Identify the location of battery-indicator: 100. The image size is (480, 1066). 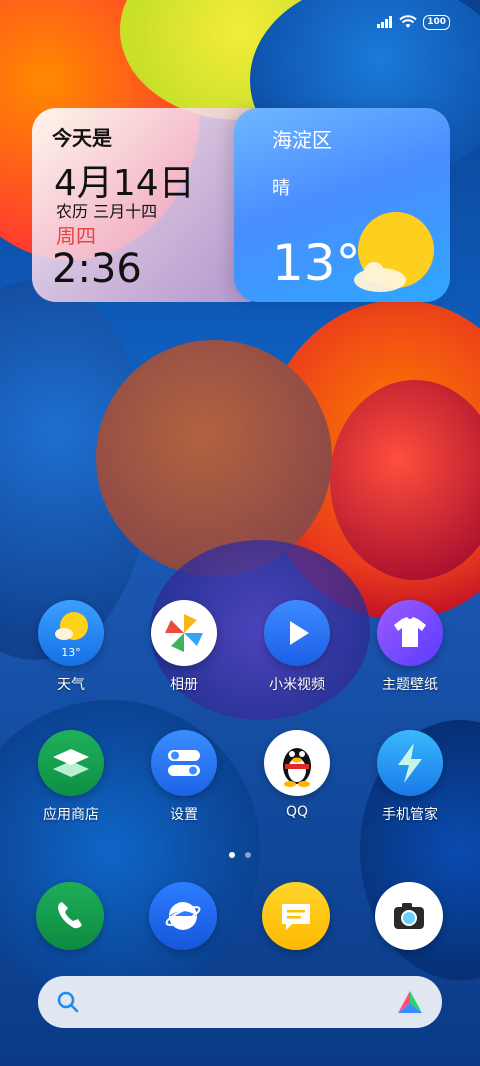
(436, 22).